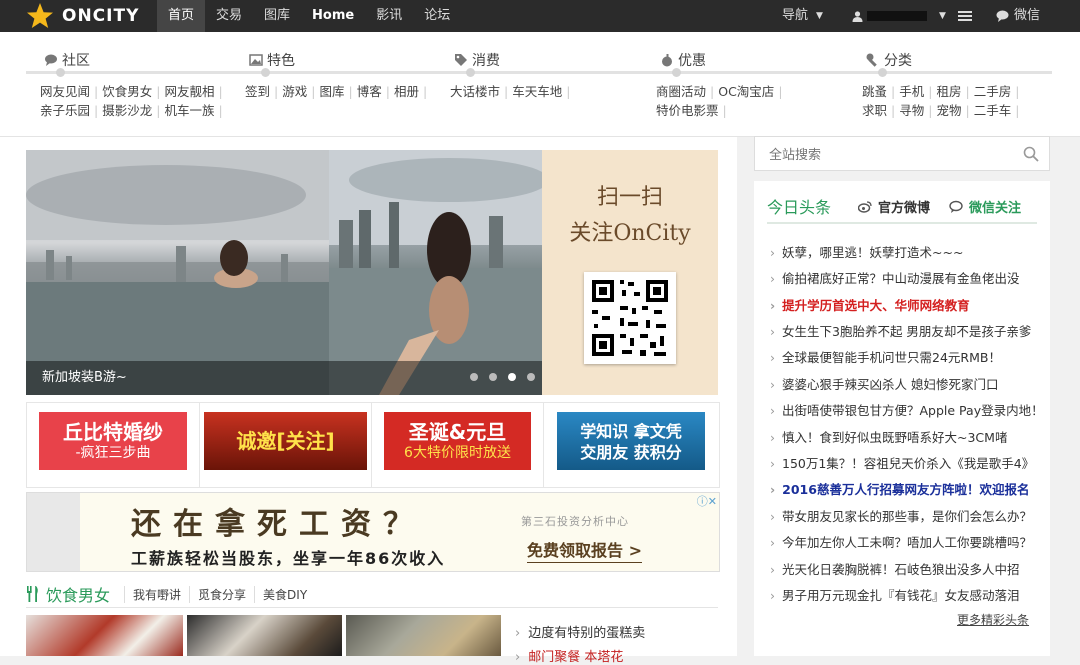 This screenshot has width=1080, height=665. What do you see at coordinates (277, 16) in the screenshot?
I see `nav-gallery: 图库` at bounding box center [277, 16].